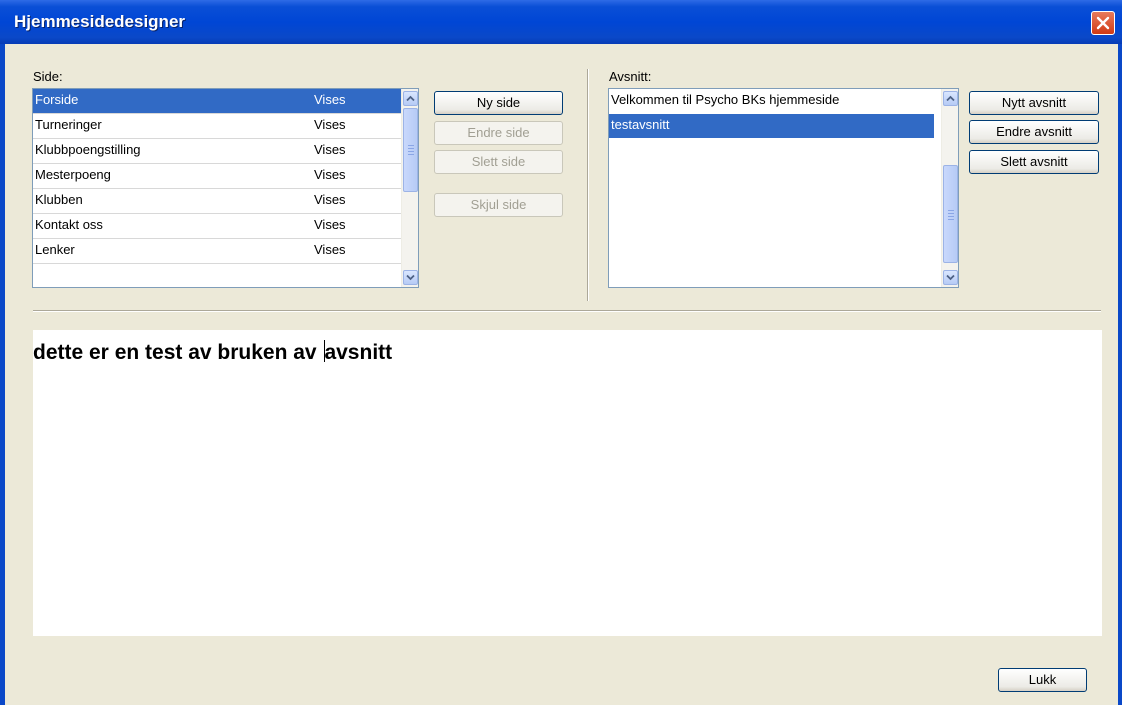  I want to click on editor-text-before: dette er en test av bruken av, so click(178, 352).